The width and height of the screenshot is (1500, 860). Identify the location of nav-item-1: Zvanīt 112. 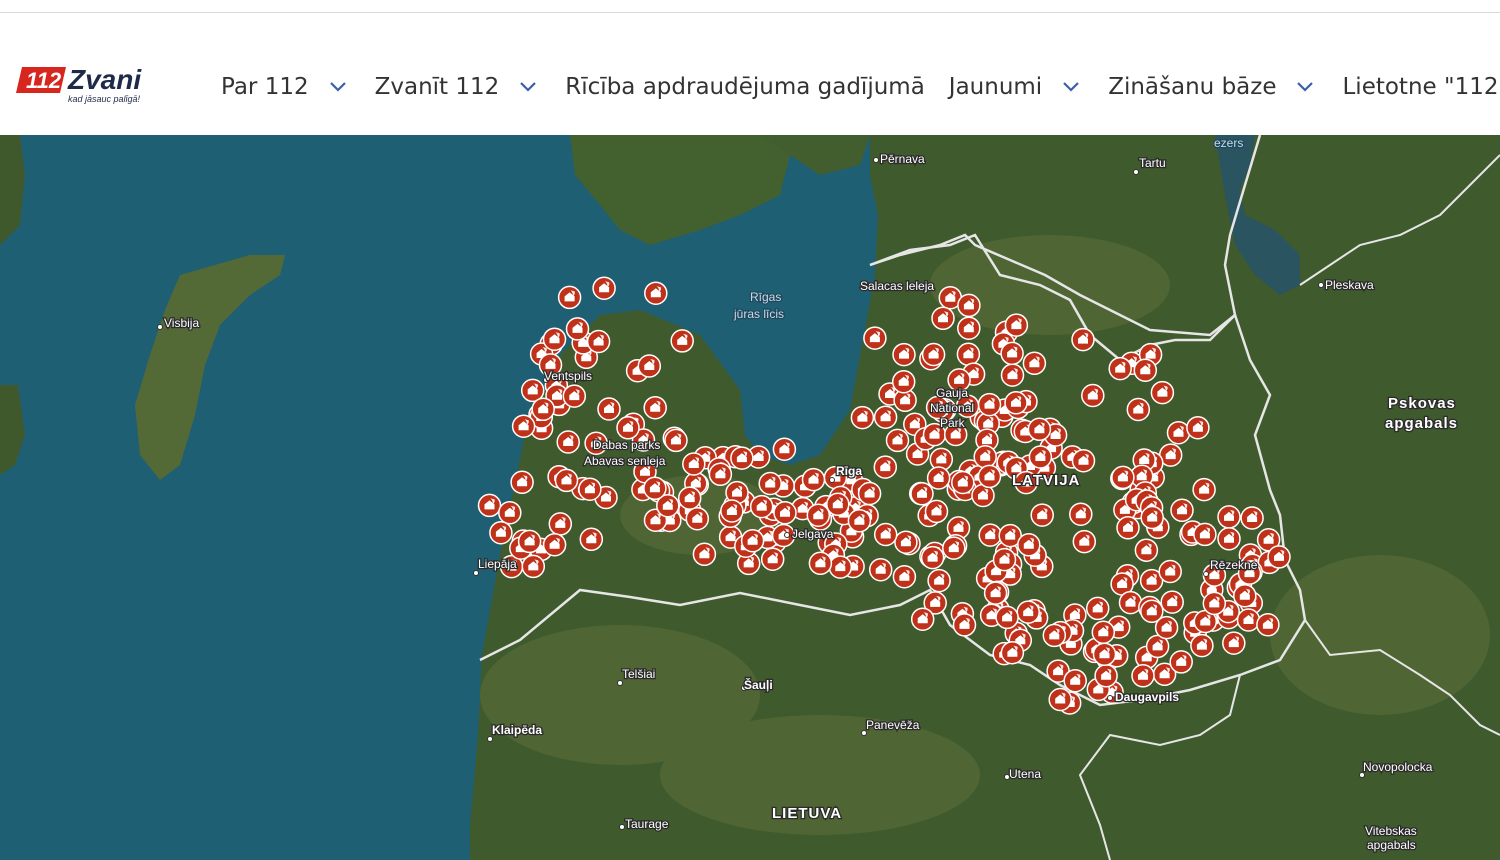
(458, 87).